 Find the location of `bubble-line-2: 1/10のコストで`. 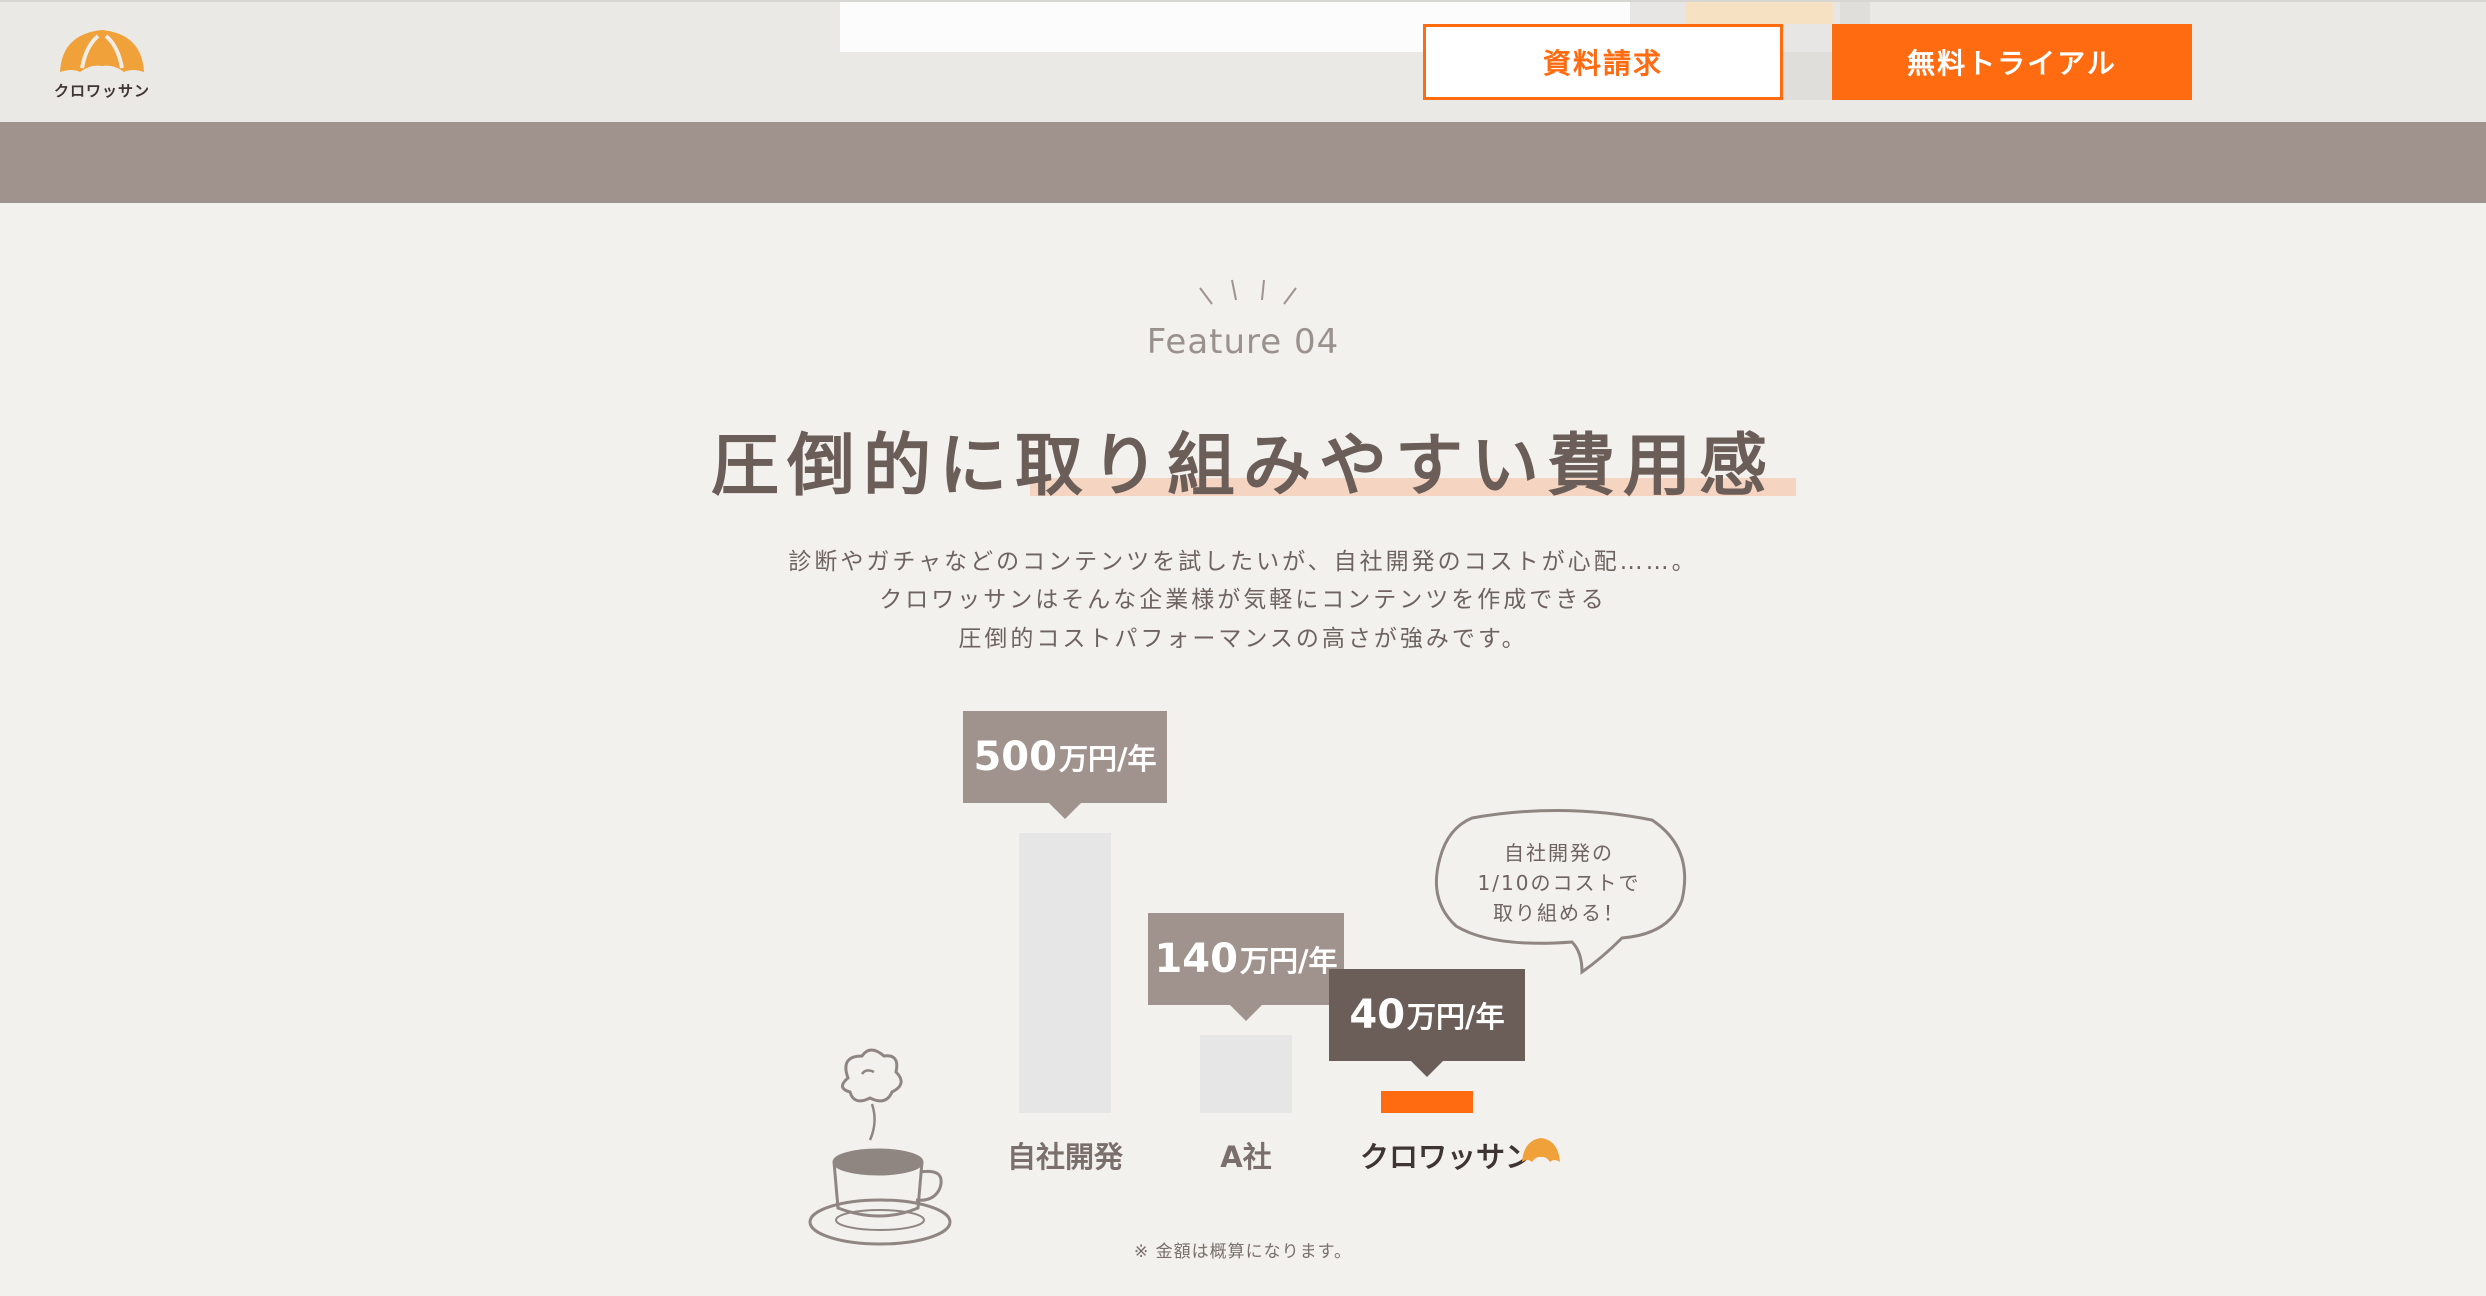

bubble-line-2: 1/10のコストで is located at coordinates (1559, 883).